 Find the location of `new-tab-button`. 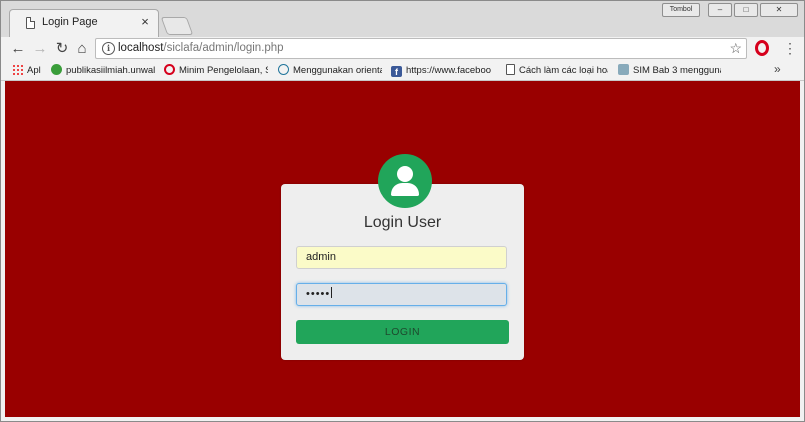

new-tab-button is located at coordinates (177, 26).